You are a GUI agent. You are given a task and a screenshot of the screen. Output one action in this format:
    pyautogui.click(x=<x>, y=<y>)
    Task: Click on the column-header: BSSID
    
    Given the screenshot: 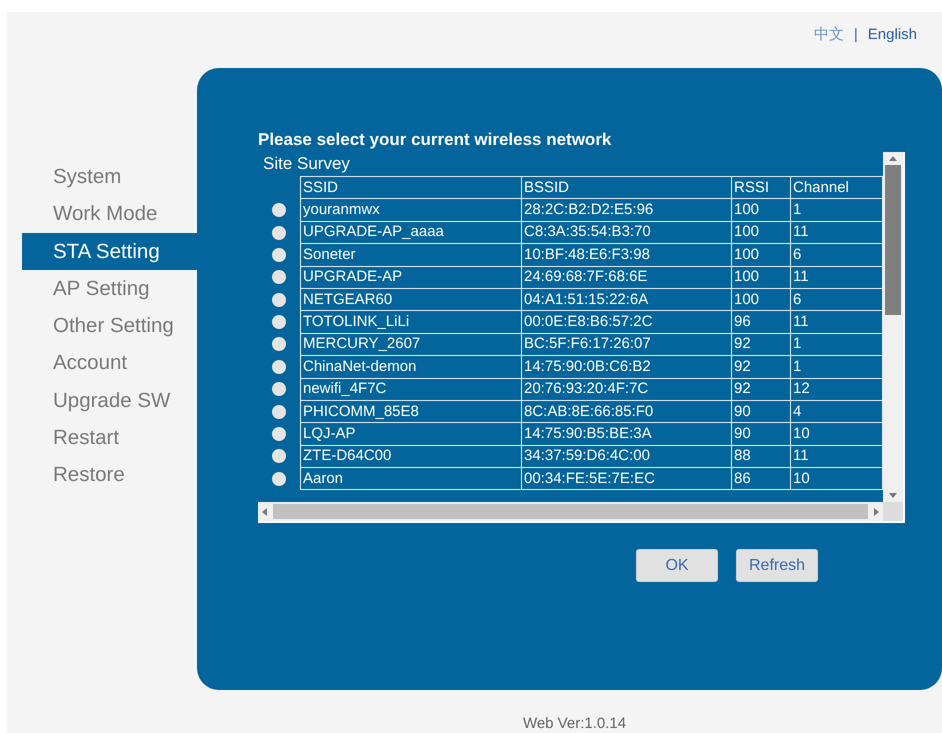 What is the action you would take?
    pyautogui.click(x=627, y=187)
    